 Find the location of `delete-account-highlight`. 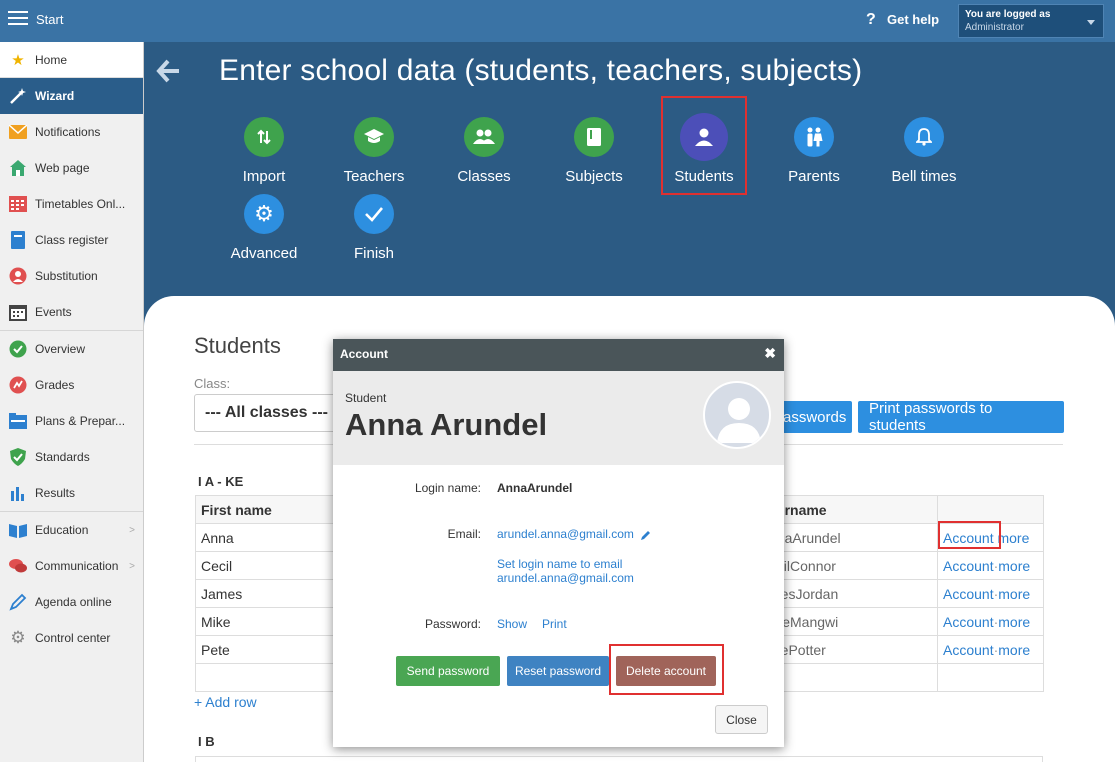

delete-account-highlight is located at coordinates (666, 669).